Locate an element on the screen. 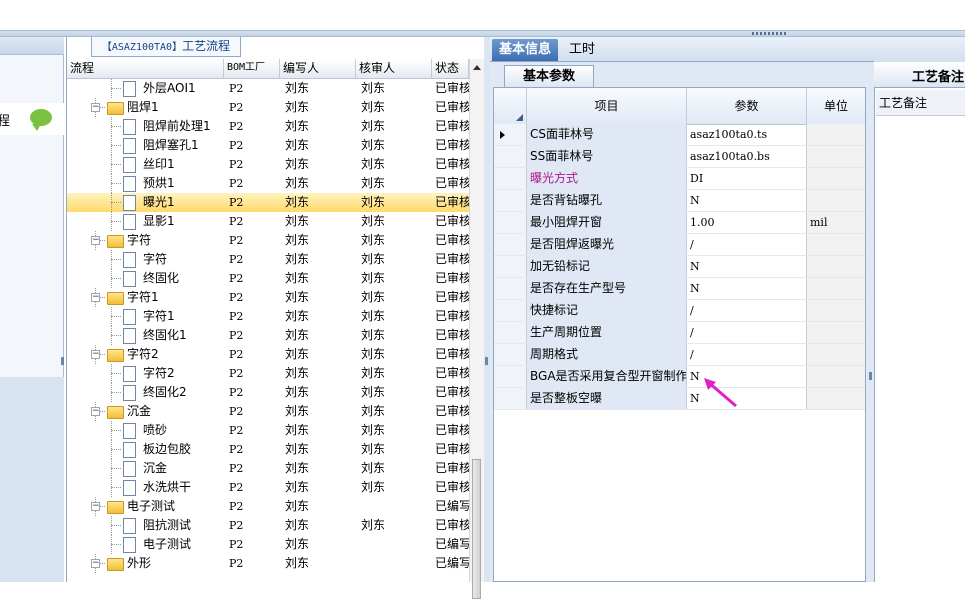 The height and width of the screenshot is (599, 965). params-row: 是否存在生产型号 N is located at coordinates (679, 289).